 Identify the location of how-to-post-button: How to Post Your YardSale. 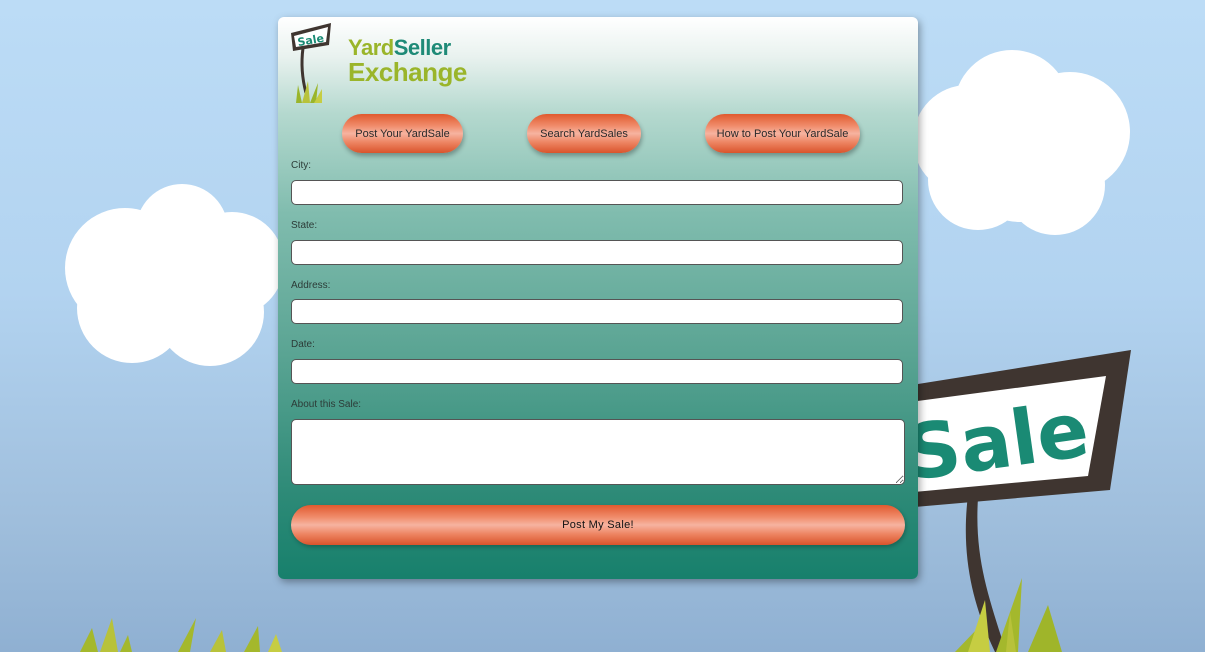
(782, 133).